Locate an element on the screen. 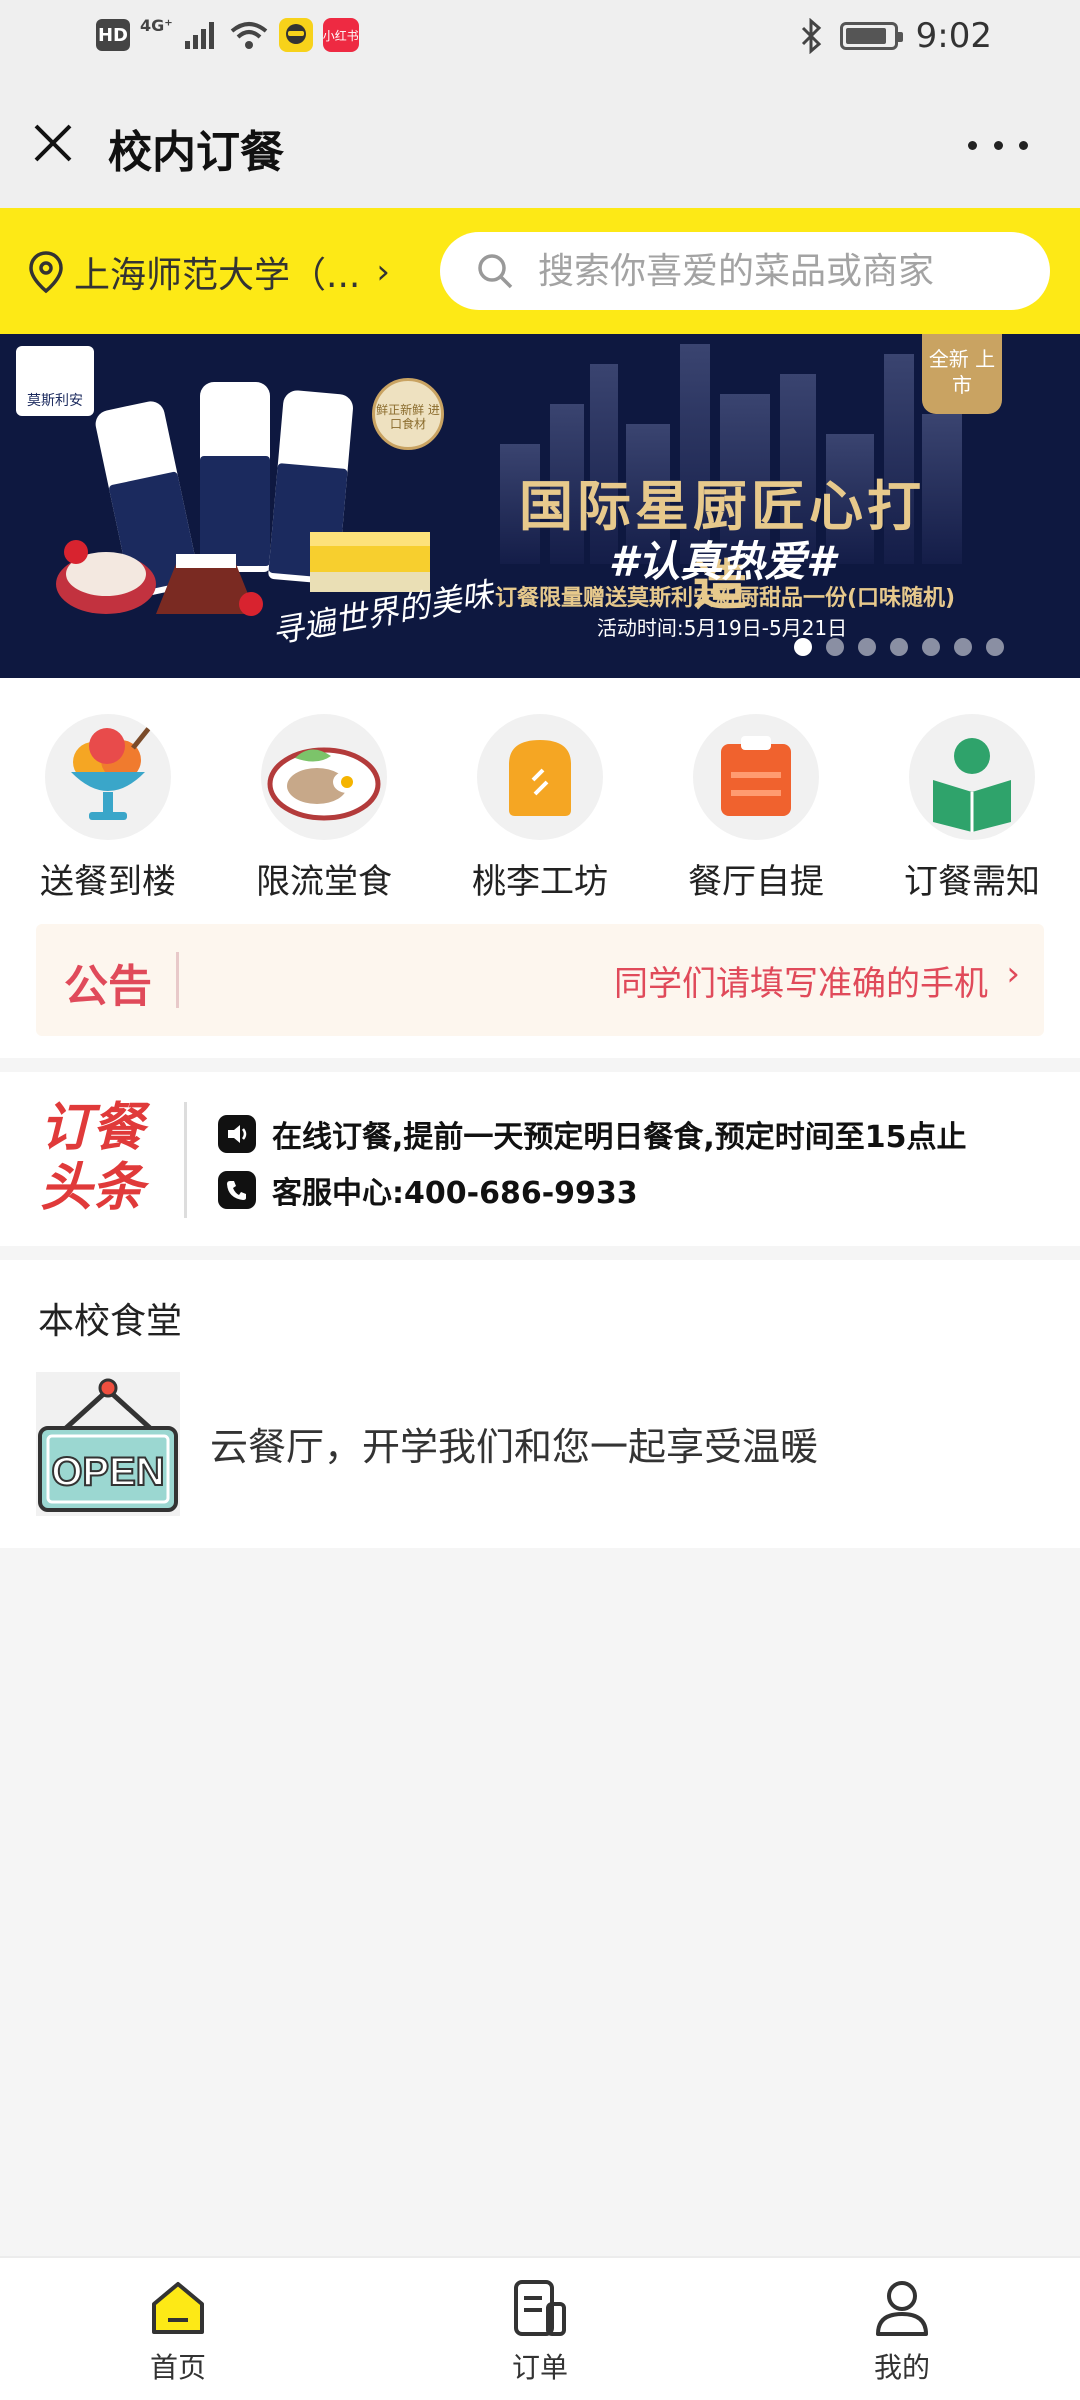  category-delivery: 送餐到楼 is located at coordinates (108, 808).